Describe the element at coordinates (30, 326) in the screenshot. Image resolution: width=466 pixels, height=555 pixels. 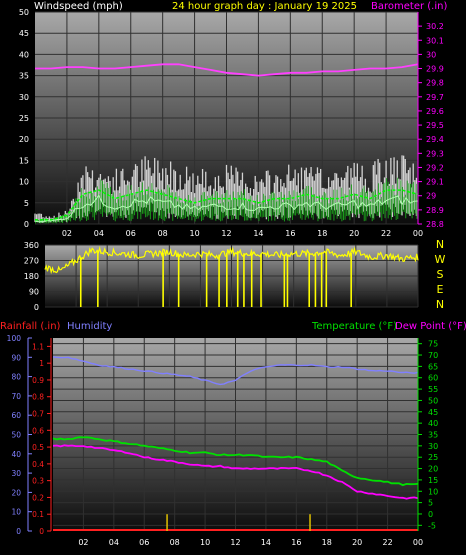
I see `rainfall-axis-title: Rainfall (.in)` at that location.